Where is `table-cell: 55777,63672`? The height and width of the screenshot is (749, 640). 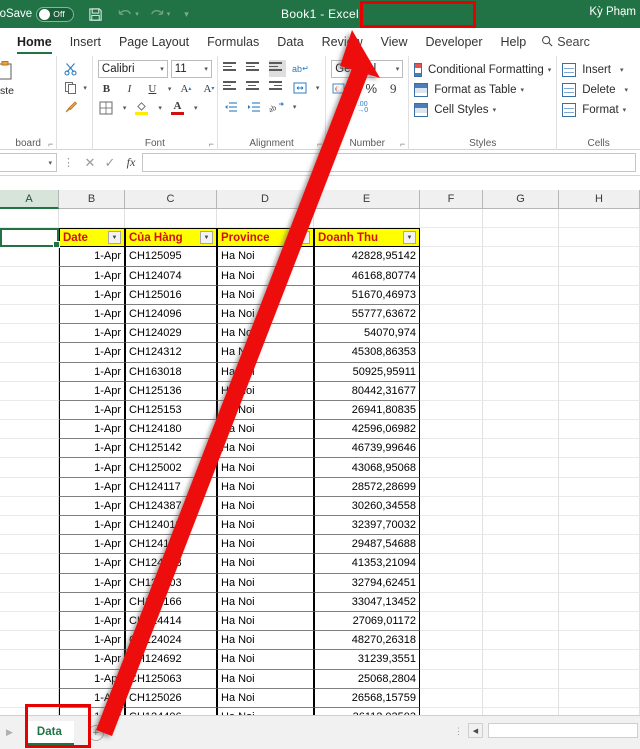
table-cell: 55777,63672 is located at coordinates (367, 314).